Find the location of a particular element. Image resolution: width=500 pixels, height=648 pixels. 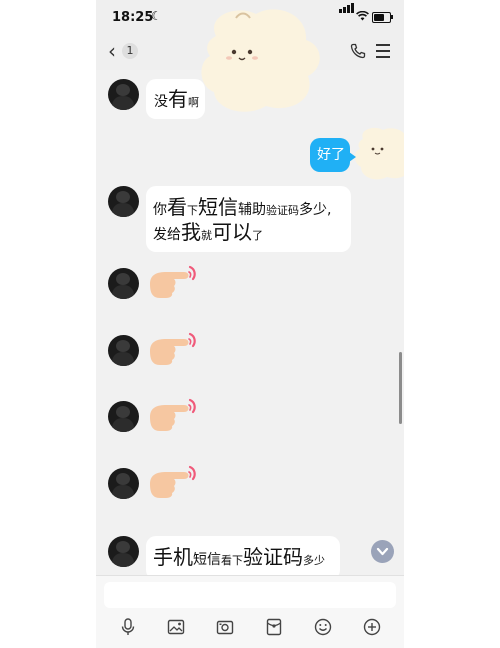

message-text-large: 看 is located at coordinates (177, 207).